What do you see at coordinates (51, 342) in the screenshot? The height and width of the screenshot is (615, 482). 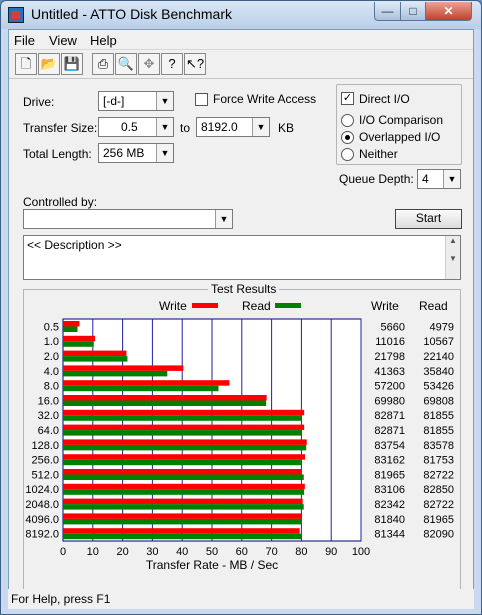 I see `y-category-label: 1.0` at bounding box center [51, 342].